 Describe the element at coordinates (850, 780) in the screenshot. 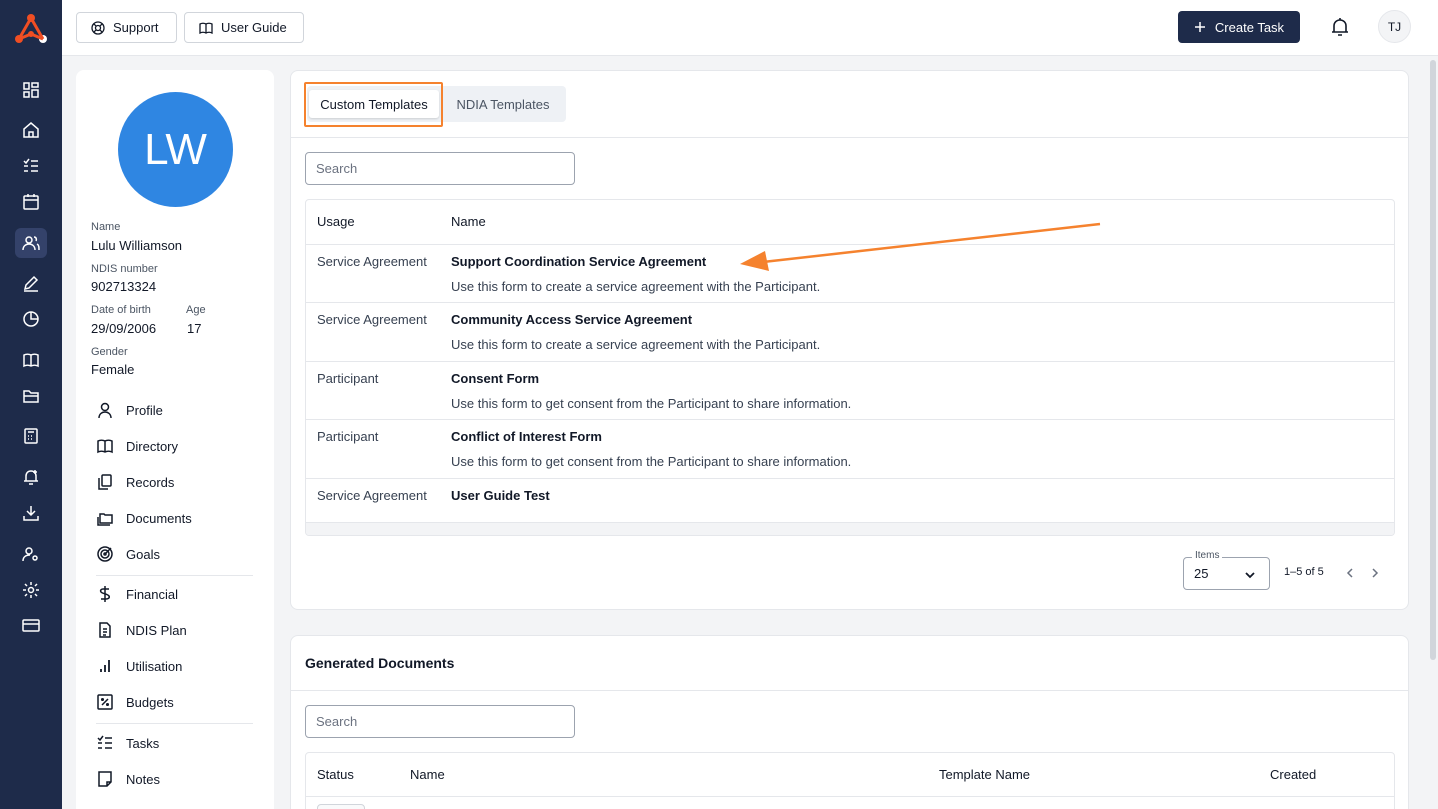

I see `generated-documents-table: Status Name Template Name Created` at that location.